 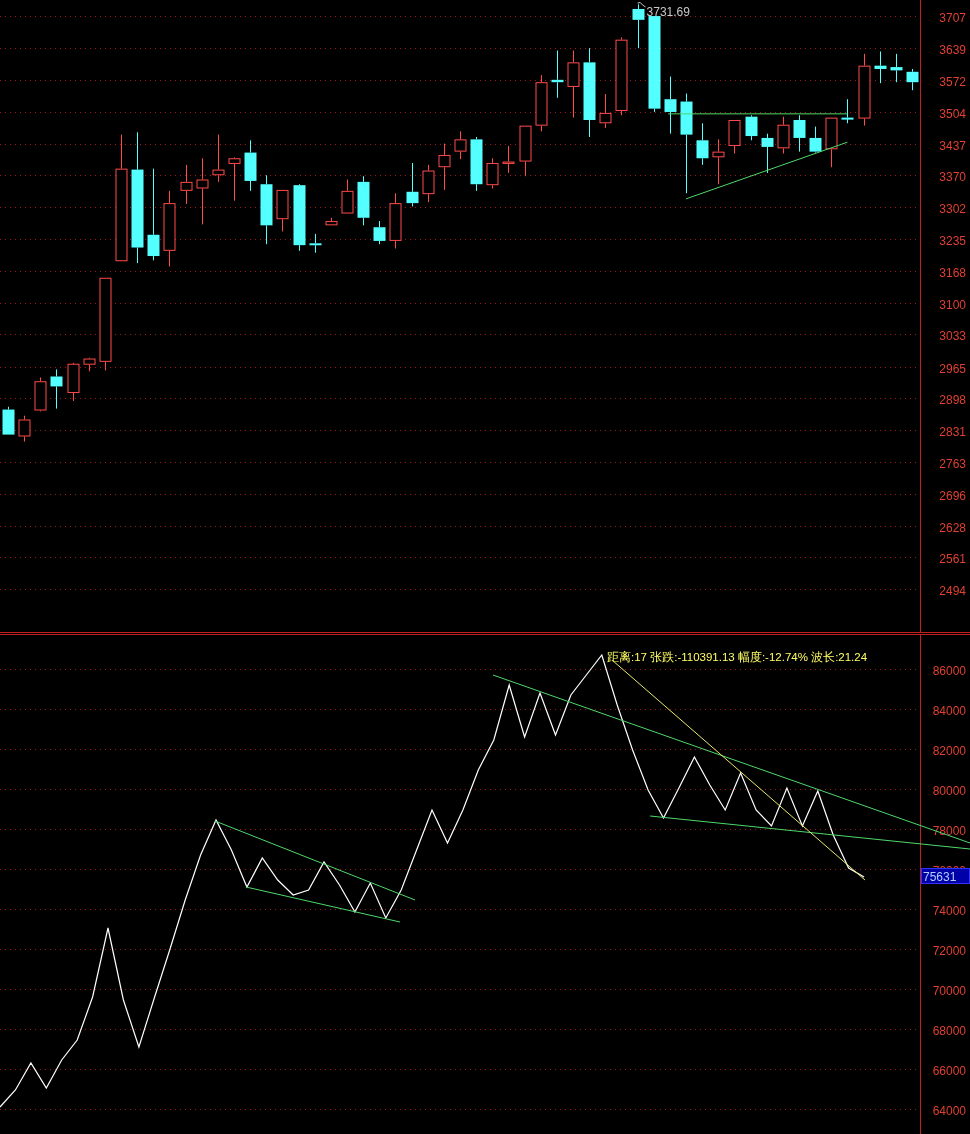 What do you see at coordinates (949, 1070) in the screenshot?
I see `value-axis-label: 66000` at bounding box center [949, 1070].